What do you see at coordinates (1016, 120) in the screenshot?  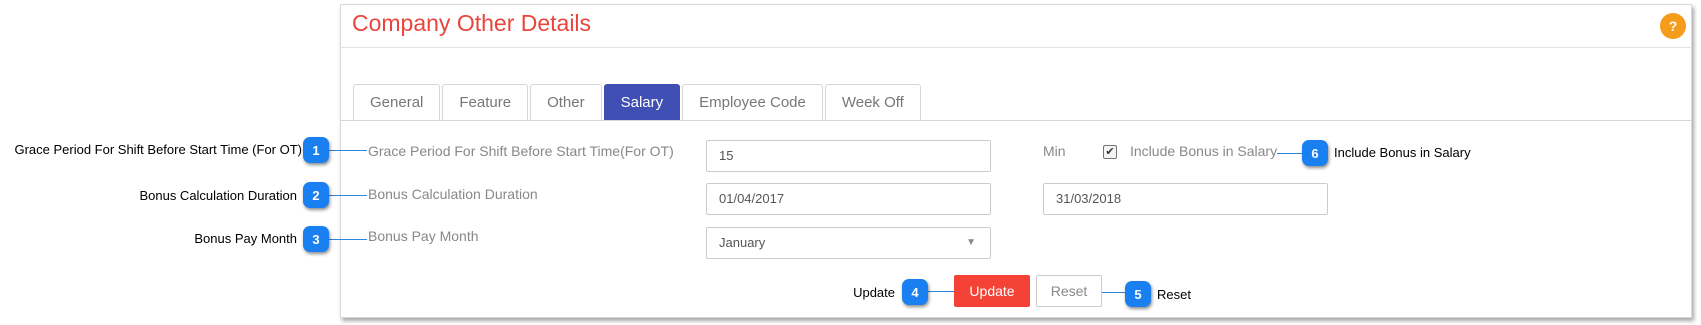 I see `tab-divider` at bounding box center [1016, 120].